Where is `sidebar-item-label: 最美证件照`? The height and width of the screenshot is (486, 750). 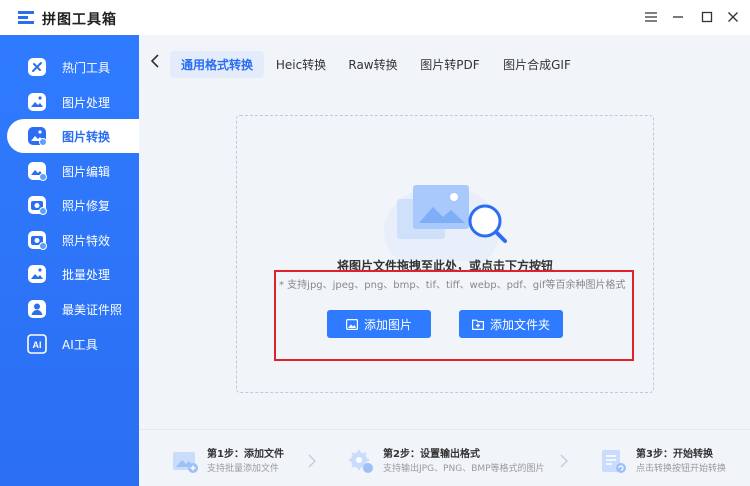
sidebar-item-label: 最美证件照 is located at coordinates (92, 310).